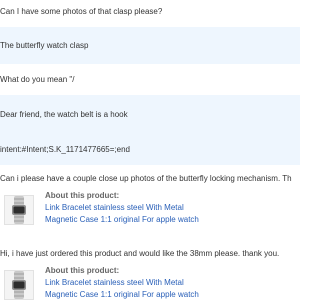  Describe the element at coordinates (150, 80) in the screenshot. I see `message-item: What do you mean "/` at that location.